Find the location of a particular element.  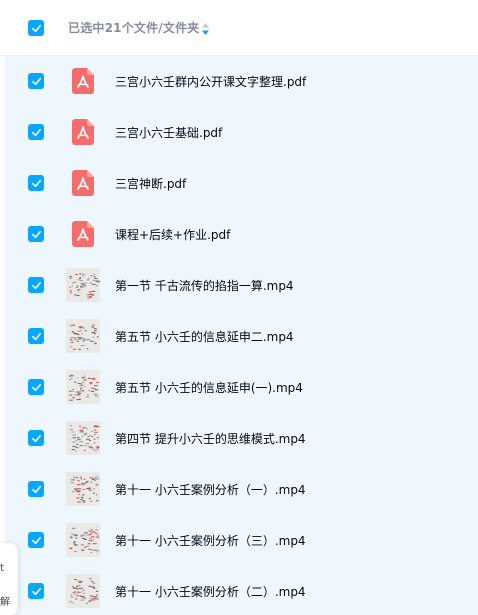

file-row: 第十一 小六壬案例分析（二）.mp4 is located at coordinates (241, 590).